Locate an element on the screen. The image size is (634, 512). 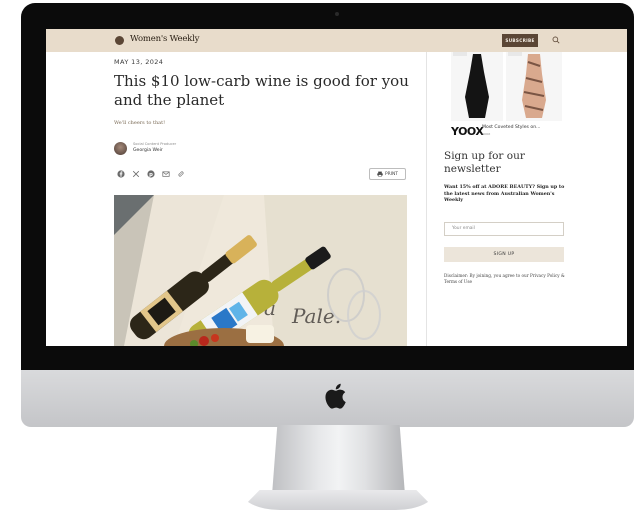
facebook-icon is located at coordinates (121, 174).